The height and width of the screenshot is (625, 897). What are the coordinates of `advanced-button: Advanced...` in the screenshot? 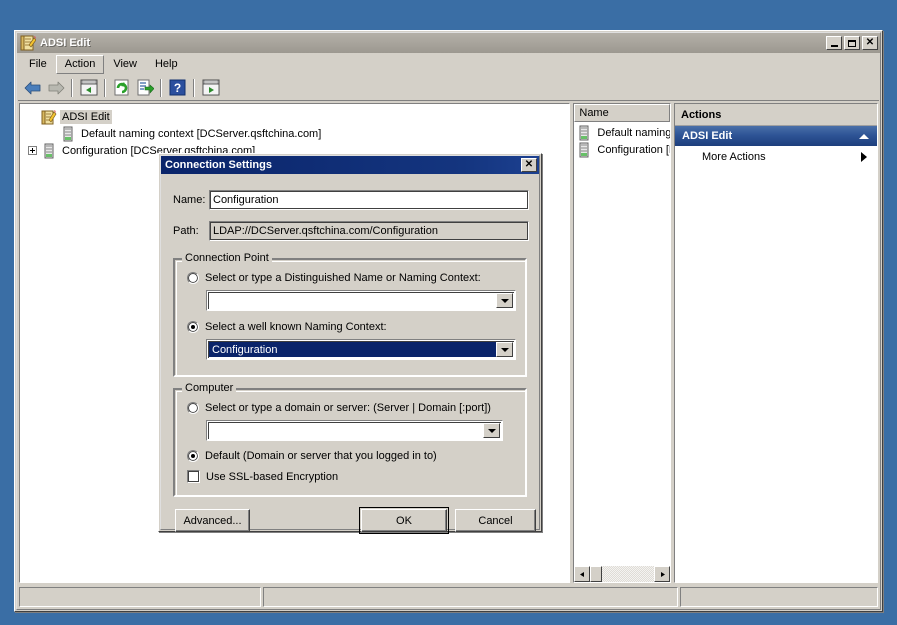 It's located at (212, 520).